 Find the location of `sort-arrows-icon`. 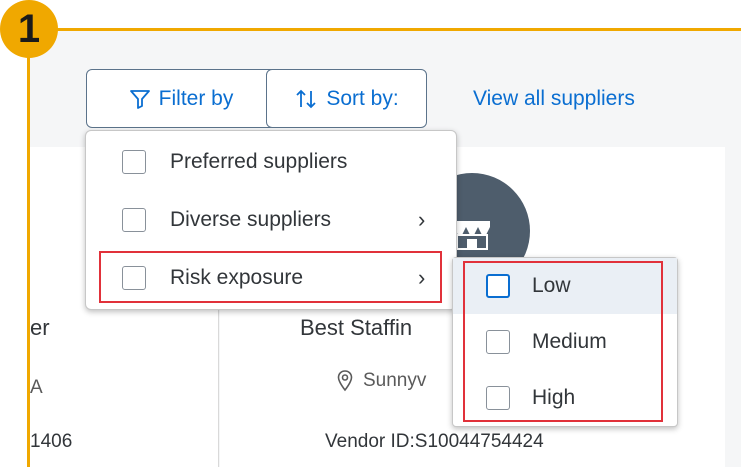

sort-arrows-icon is located at coordinates (306, 98).